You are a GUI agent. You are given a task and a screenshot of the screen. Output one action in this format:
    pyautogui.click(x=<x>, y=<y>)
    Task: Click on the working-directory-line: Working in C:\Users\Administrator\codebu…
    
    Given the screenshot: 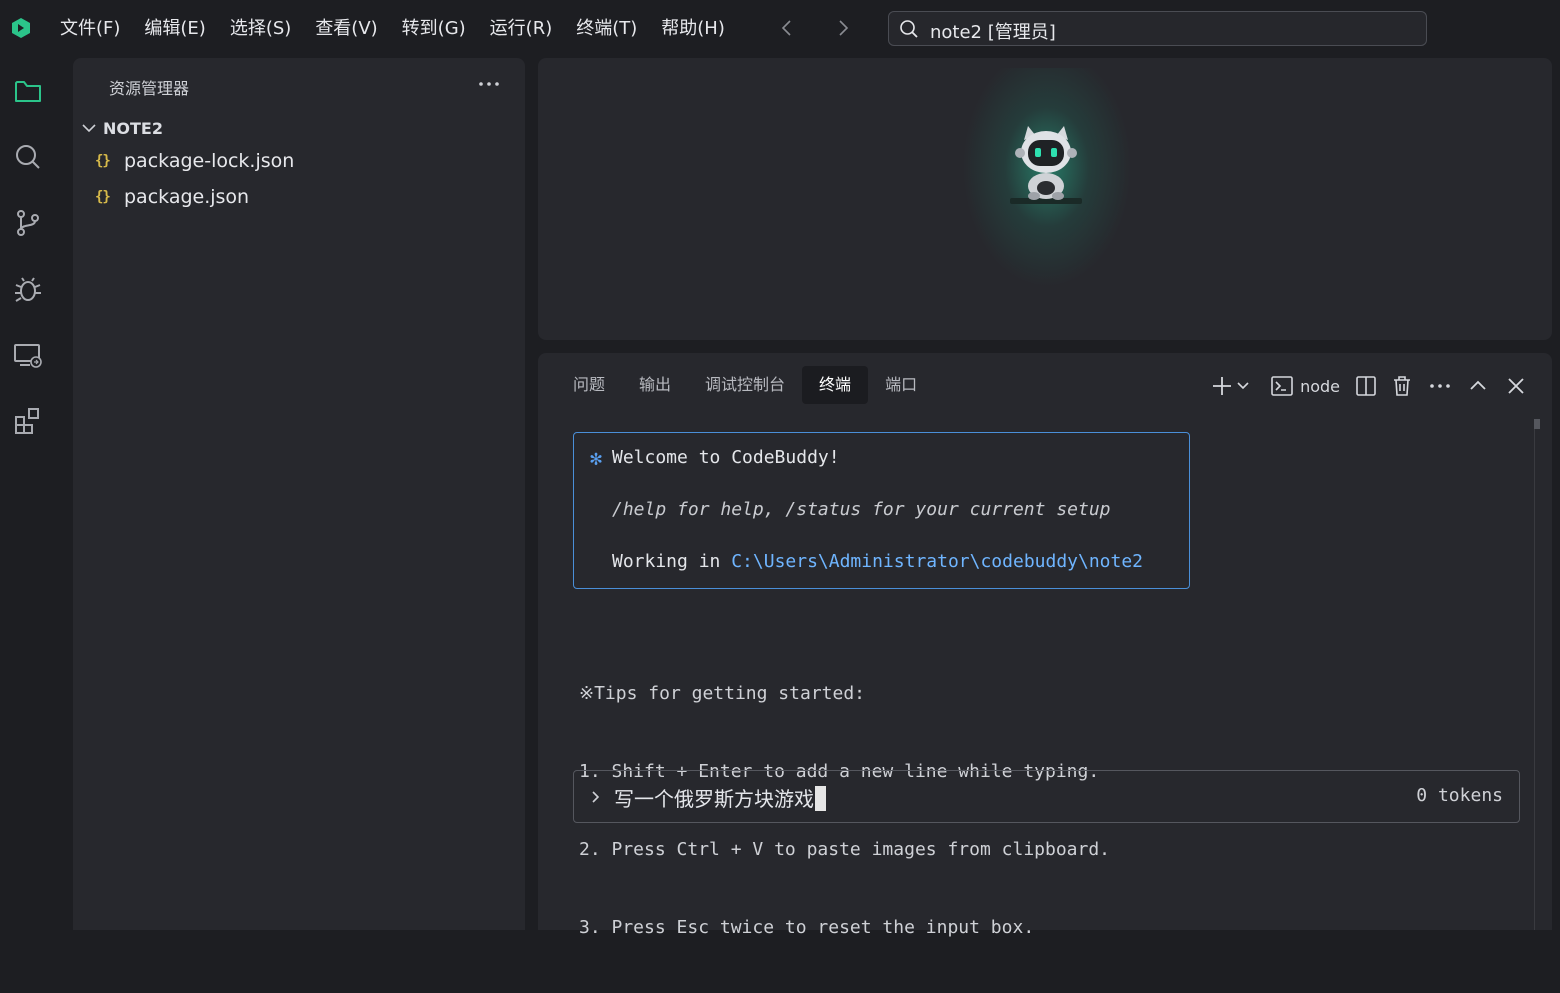 What is the action you would take?
    pyautogui.click(x=877, y=561)
    